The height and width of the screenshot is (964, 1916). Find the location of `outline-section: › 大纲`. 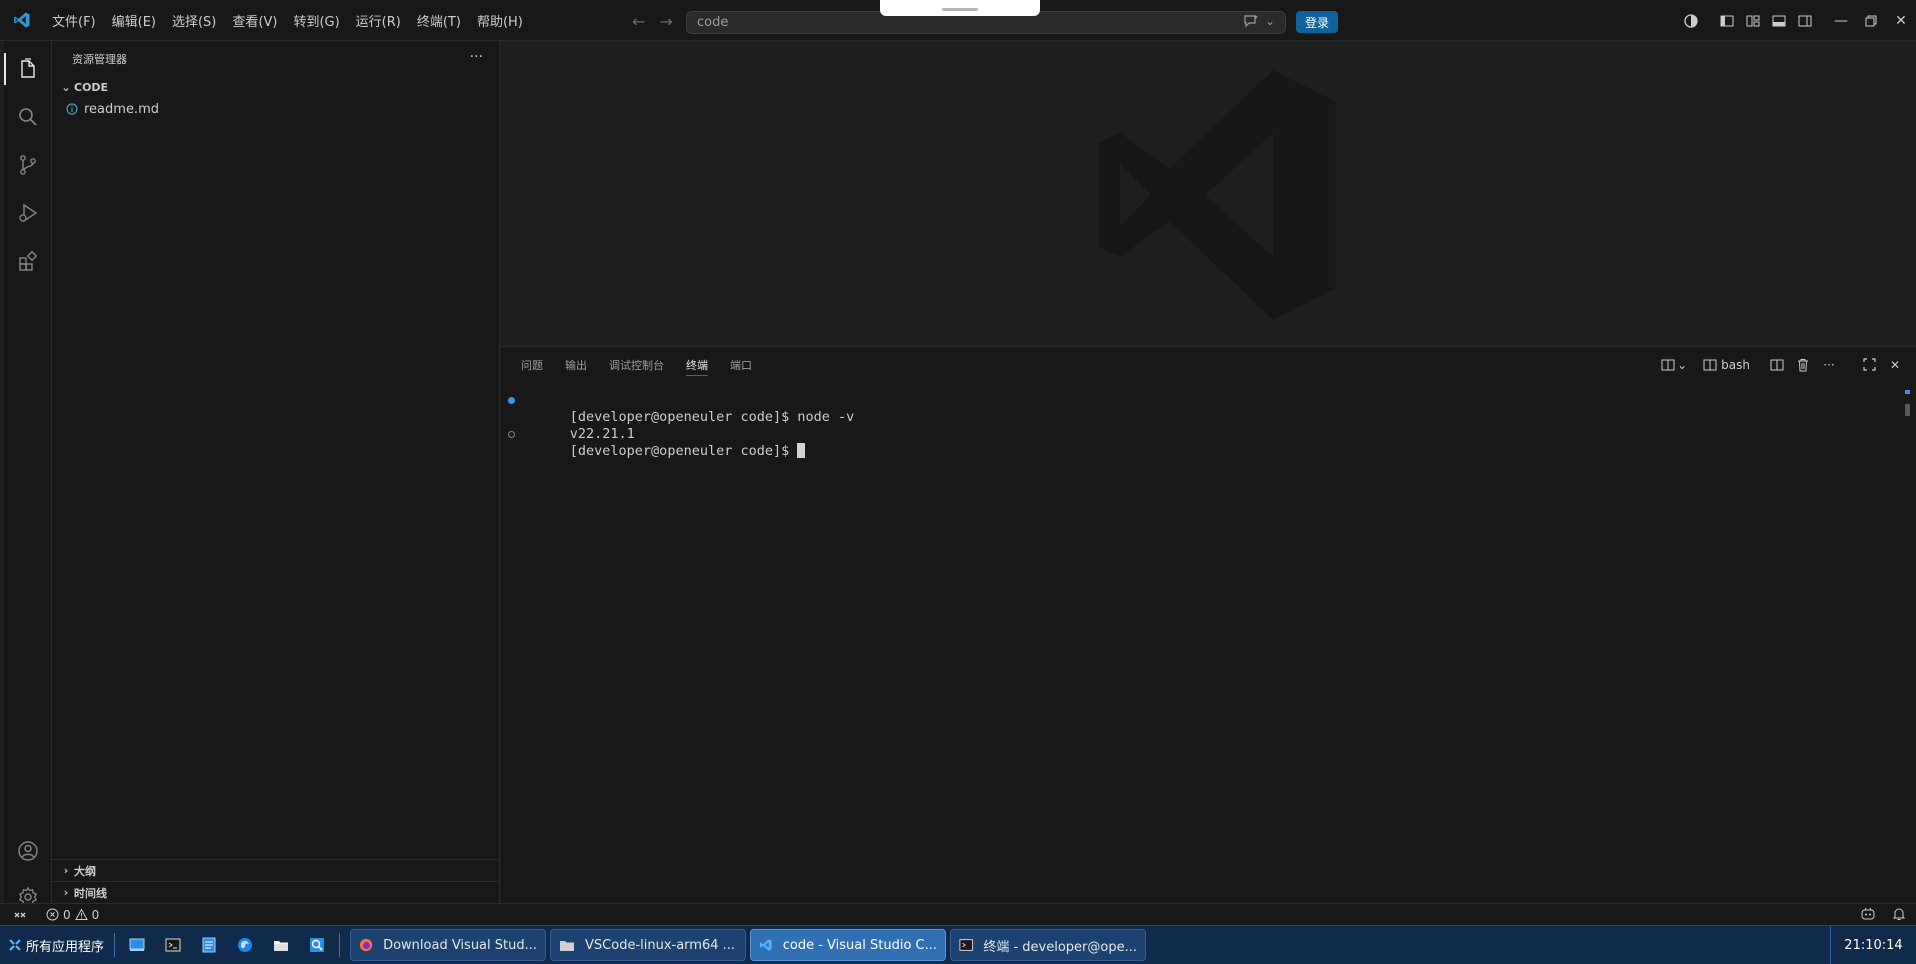

outline-section: › 大纲 is located at coordinates (276, 870).